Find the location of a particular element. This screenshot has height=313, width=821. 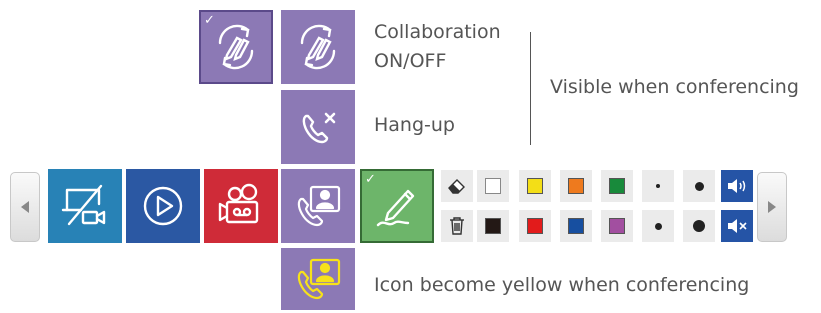

dot-large-icon is located at coordinates (699, 226).